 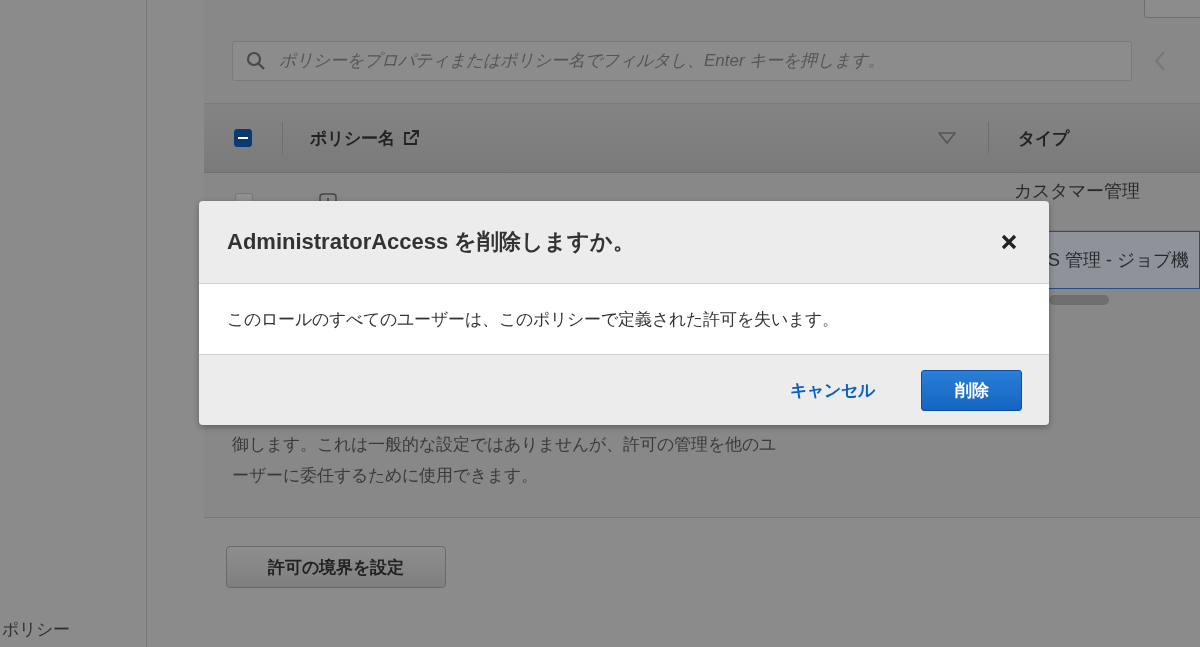 I want to click on close-icon, so click(x=1009, y=242).